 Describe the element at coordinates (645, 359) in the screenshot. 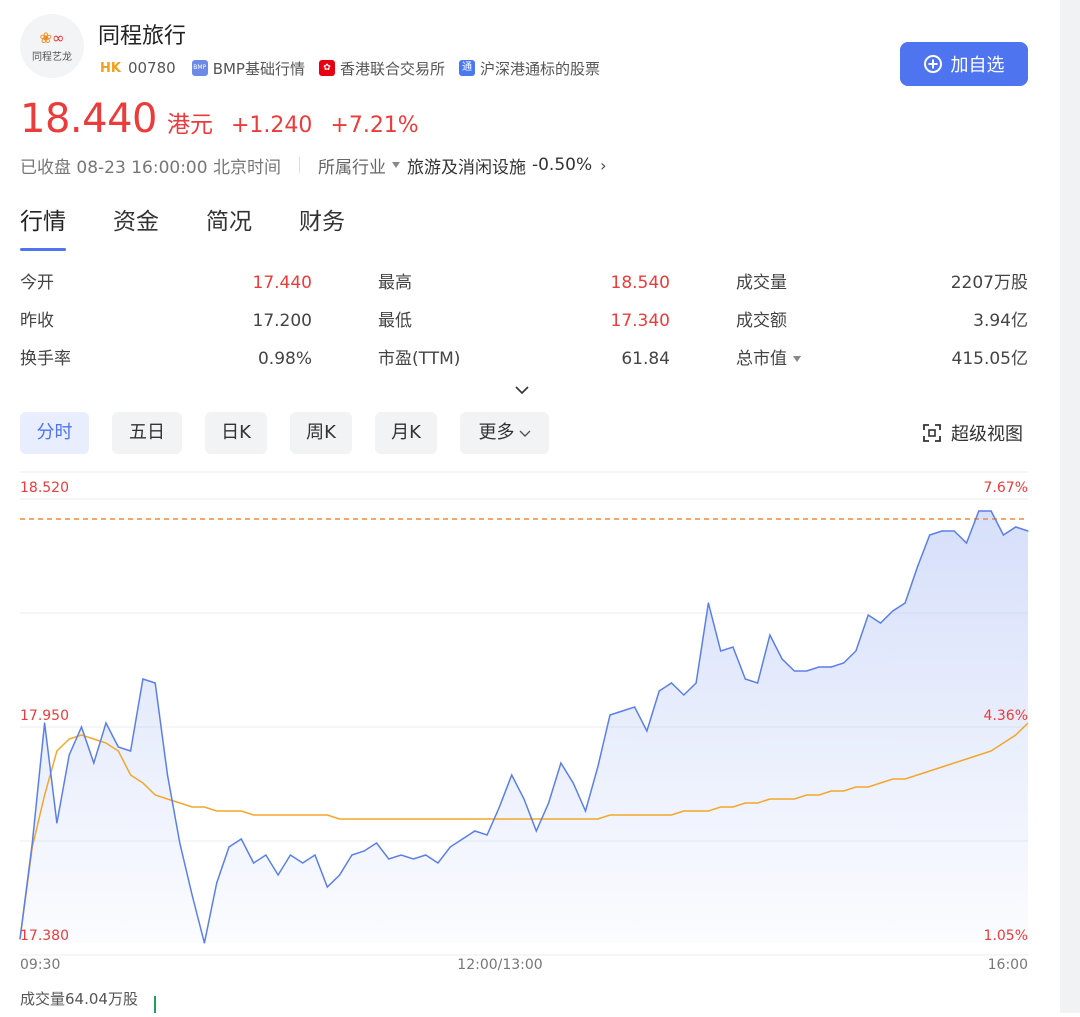

I see `stat-value: 61.84` at that location.